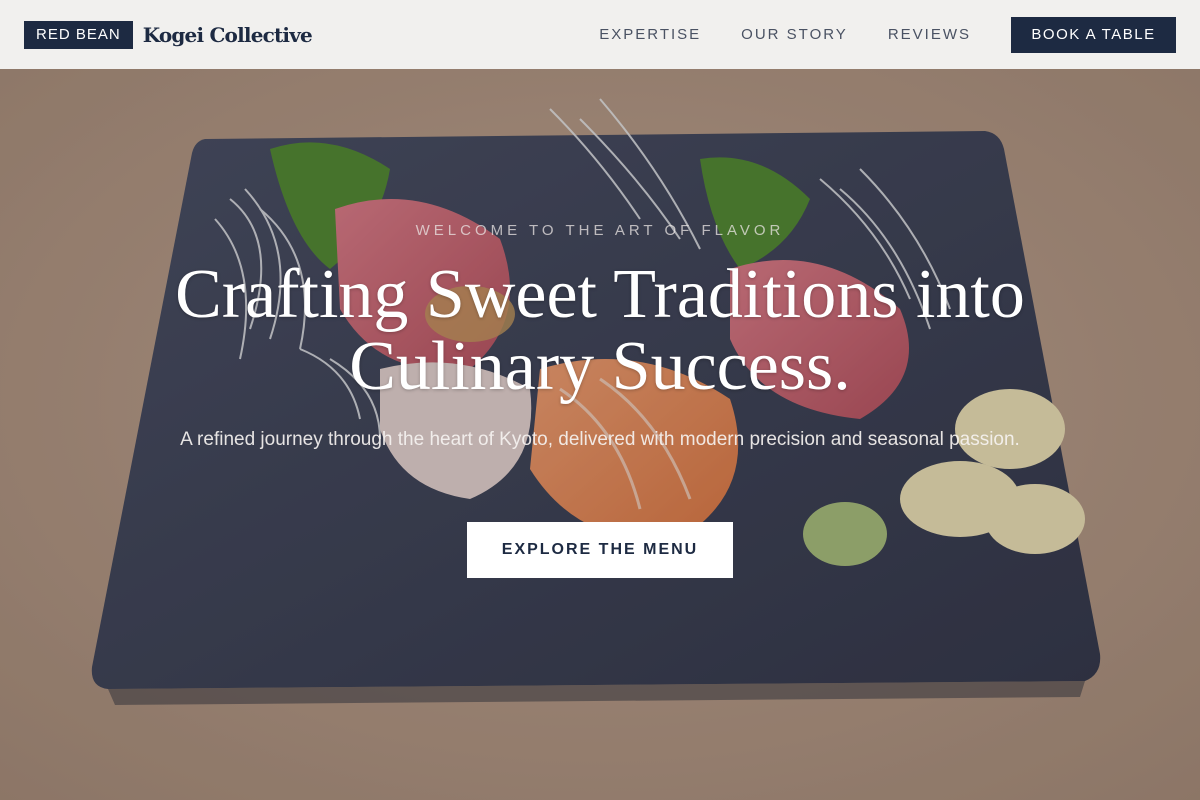 The height and width of the screenshot is (800, 1200). I want to click on nav-links: EXPERTISE OUR STORY REVIEWS, so click(785, 34).